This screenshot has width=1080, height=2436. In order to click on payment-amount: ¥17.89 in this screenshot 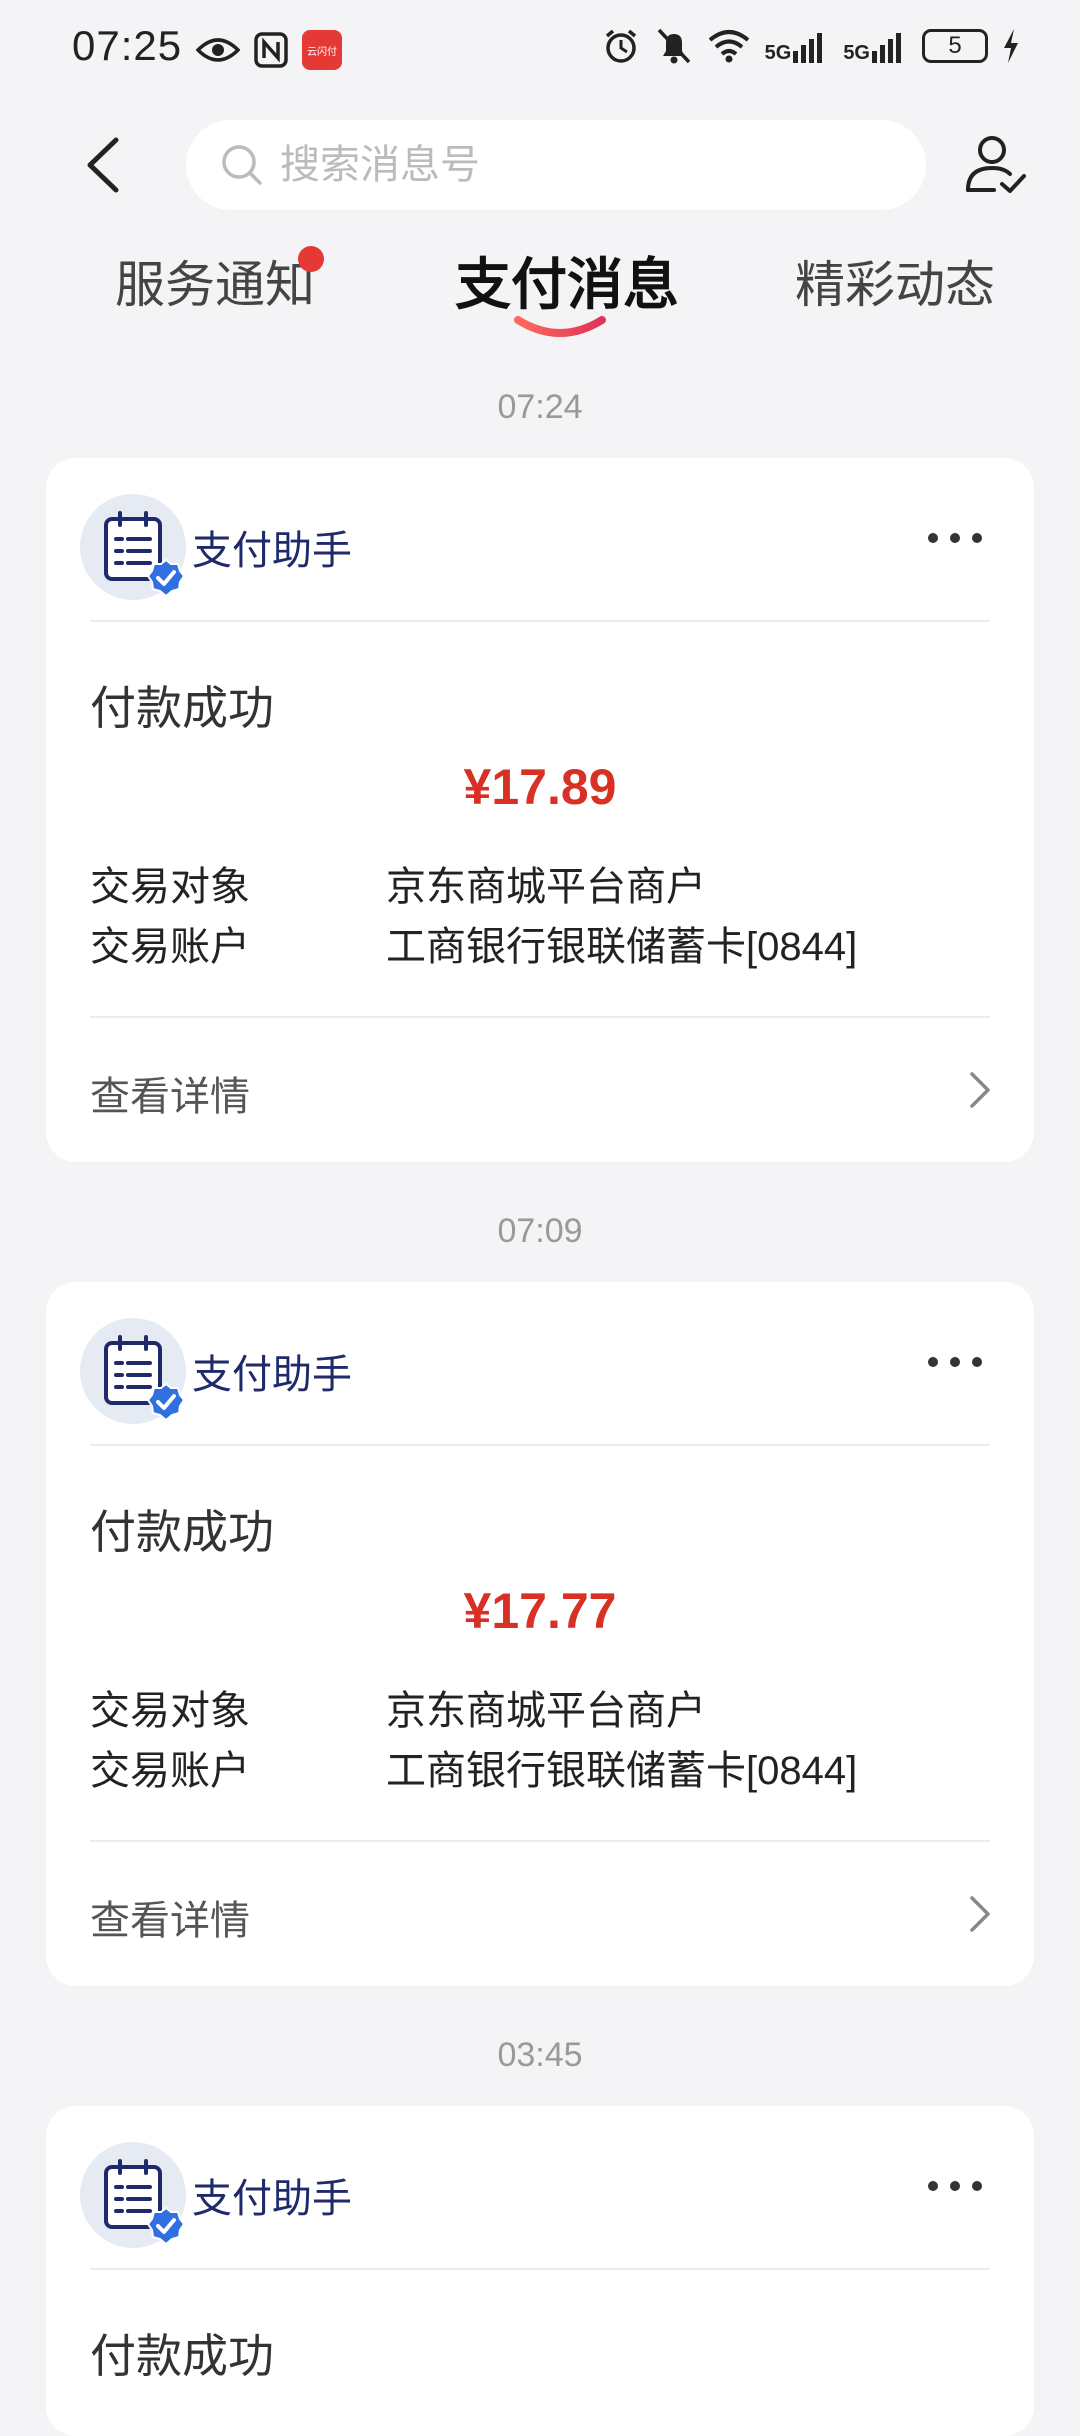, I will do `click(540, 787)`.